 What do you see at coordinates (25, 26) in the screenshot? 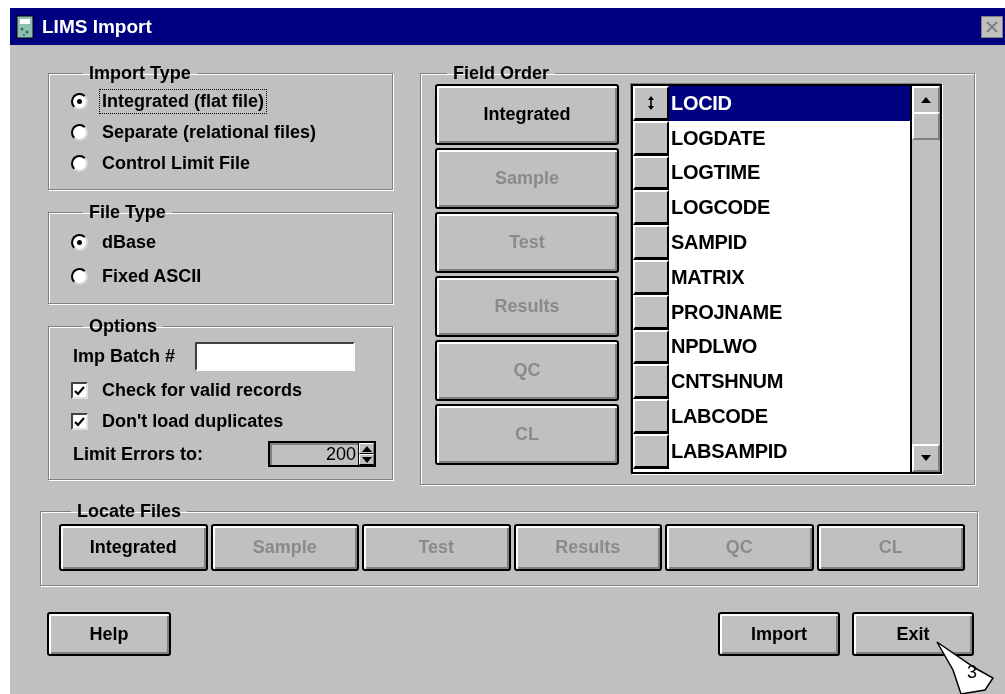
I see `app-icon` at bounding box center [25, 26].